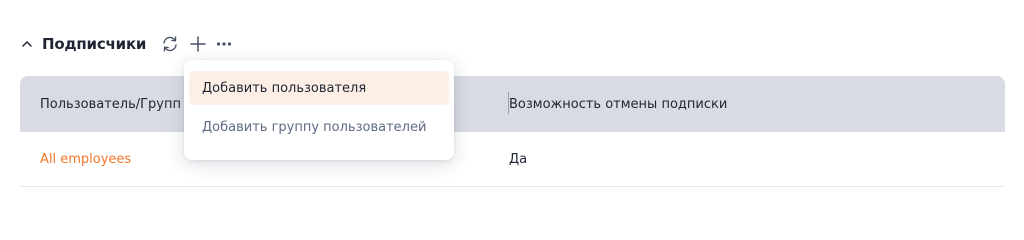  I want to click on column-header-cancel-allowed: Возможность отмены подписки, so click(618, 104).